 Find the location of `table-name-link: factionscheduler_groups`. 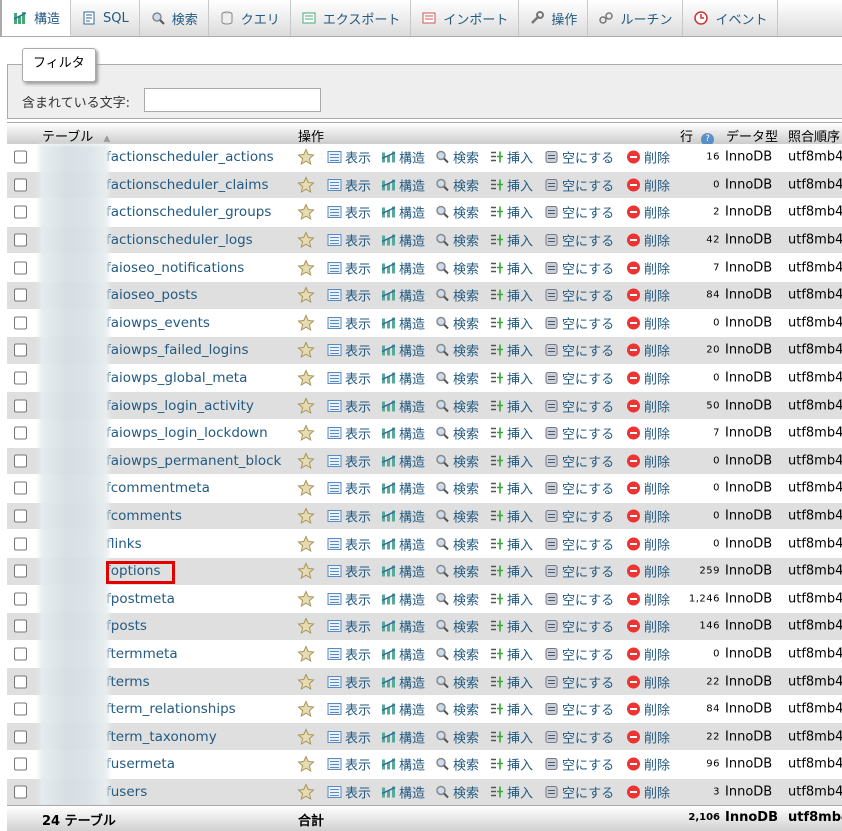

table-name-link: factionscheduler_groups is located at coordinates (188, 212).